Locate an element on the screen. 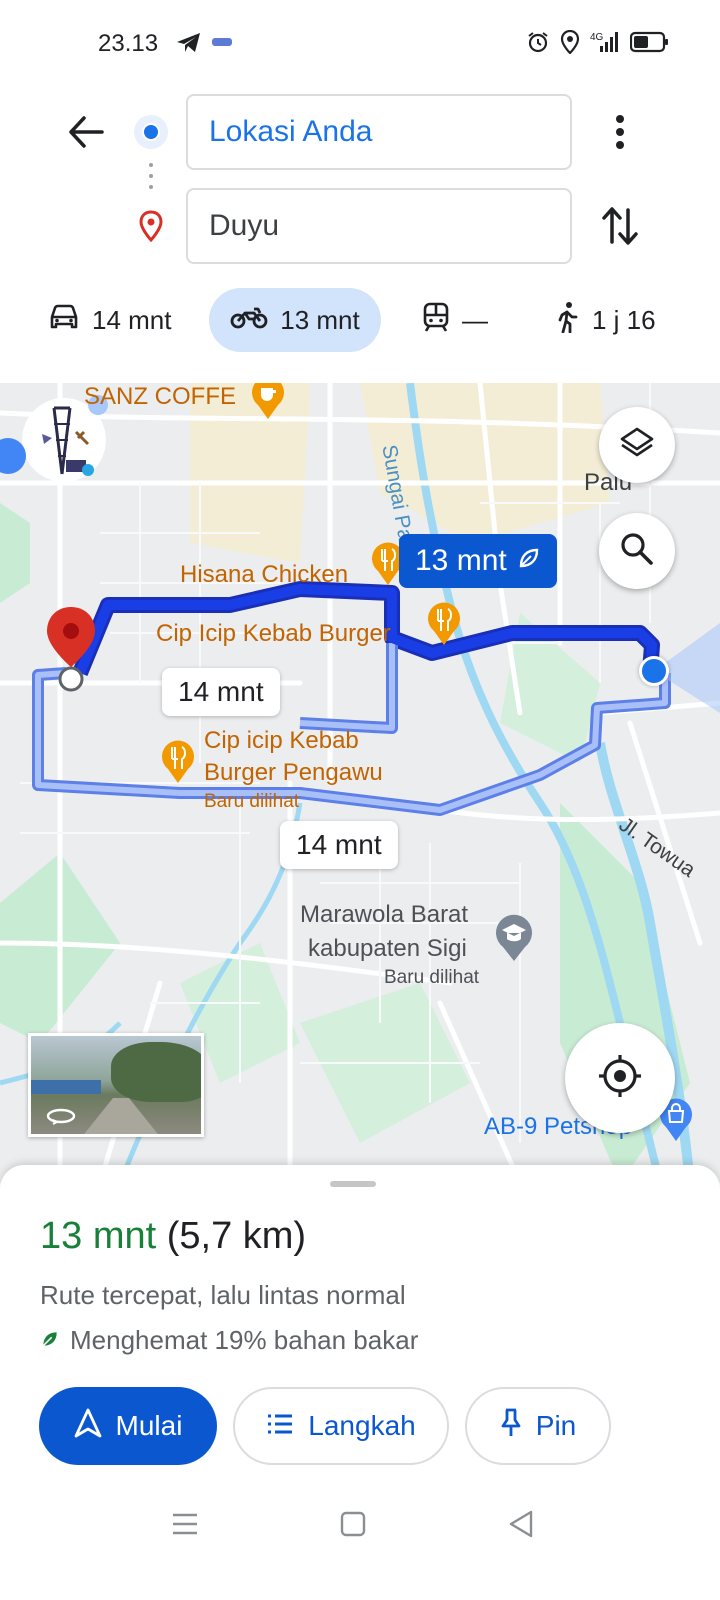 This screenshot has height=1600, width=720. current-location-dot is located at coordinates (654, 671).